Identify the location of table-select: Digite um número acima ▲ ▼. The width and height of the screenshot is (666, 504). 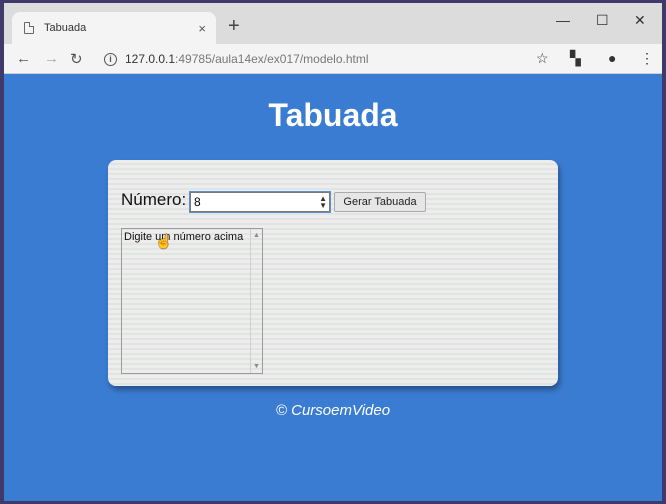
(192, 301).